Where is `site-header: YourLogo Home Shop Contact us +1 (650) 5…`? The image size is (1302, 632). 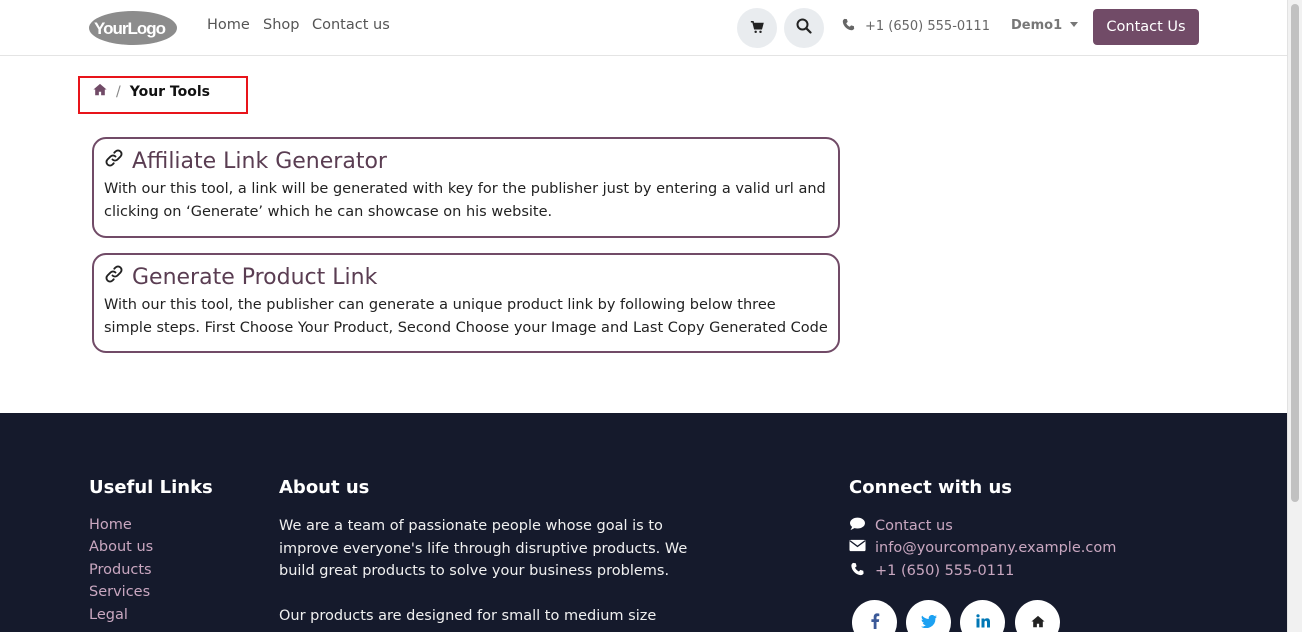
site-header: YourLogo Home Shop Contact us +1 (650) 5… is located at coordinates (643, 28).